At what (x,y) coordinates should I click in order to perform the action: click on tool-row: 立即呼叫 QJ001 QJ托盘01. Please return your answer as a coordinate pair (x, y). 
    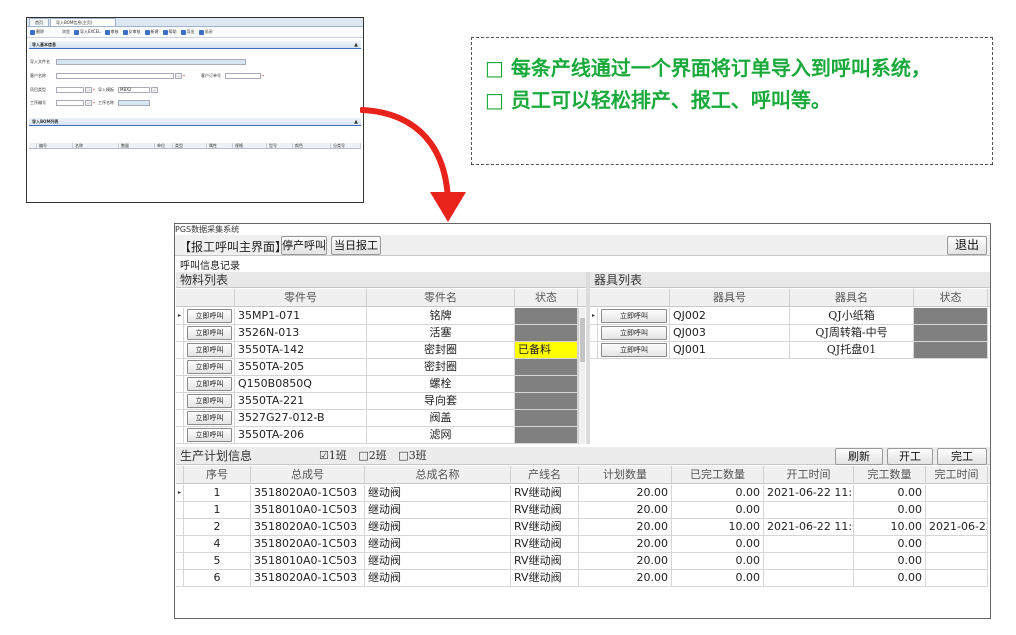
    Looking at the image, I should click on (789, 350).